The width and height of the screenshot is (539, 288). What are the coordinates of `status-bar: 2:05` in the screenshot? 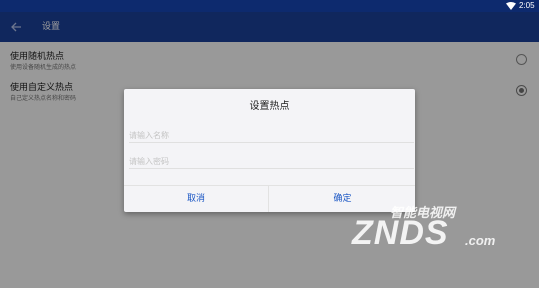 It's located at (269, 6).